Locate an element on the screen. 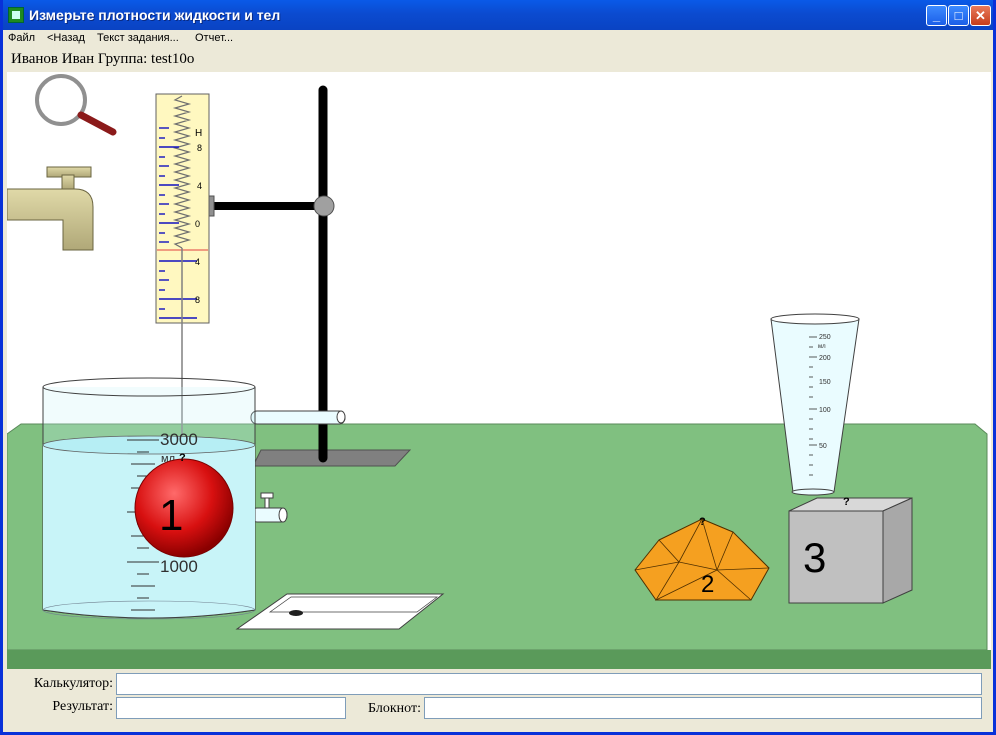 The width and height of the screenshot is (996, 735). cylinder-unit: мл is located at coordinates (822, 347).